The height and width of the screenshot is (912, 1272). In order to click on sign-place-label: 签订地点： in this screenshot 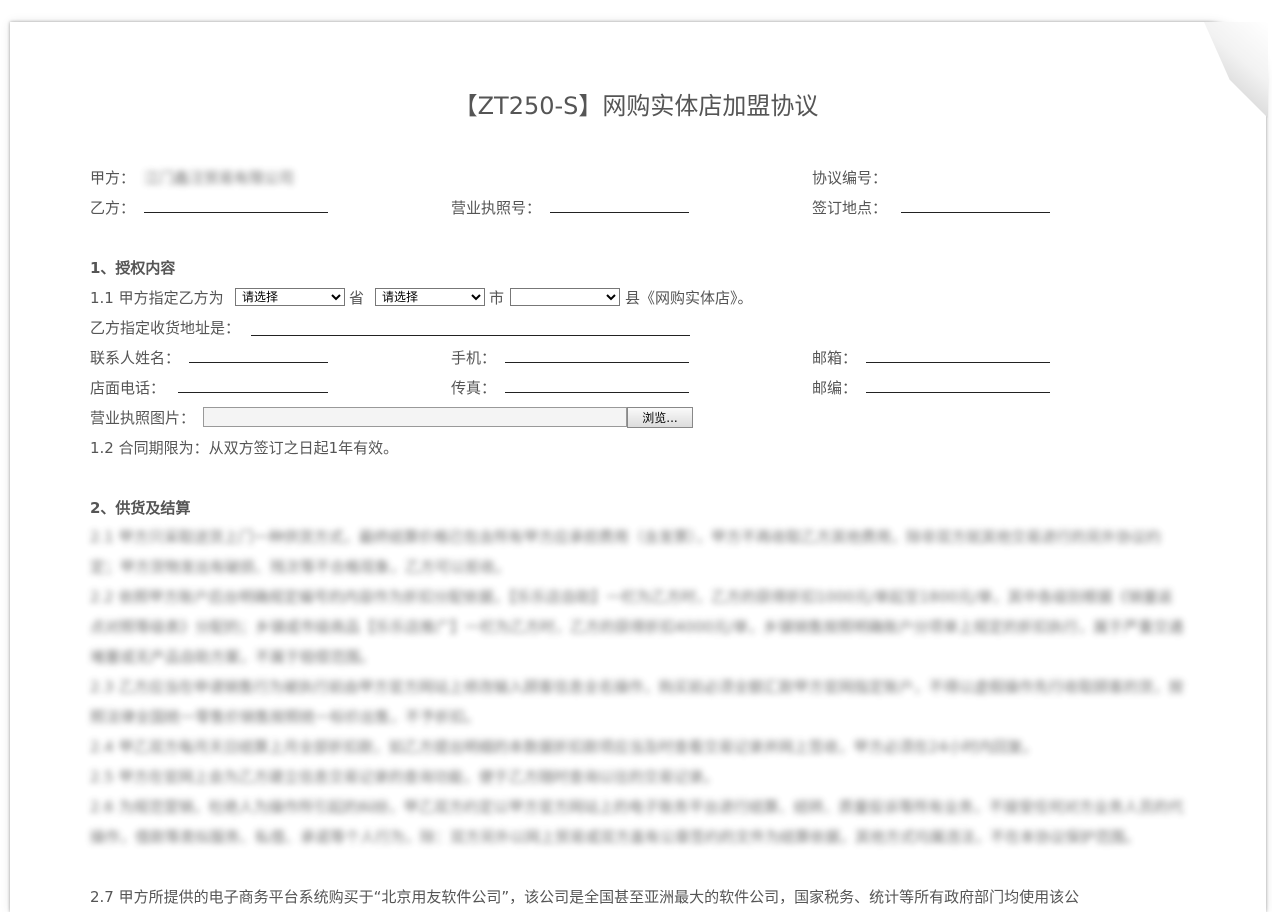, I will do `click(850, 208)`.